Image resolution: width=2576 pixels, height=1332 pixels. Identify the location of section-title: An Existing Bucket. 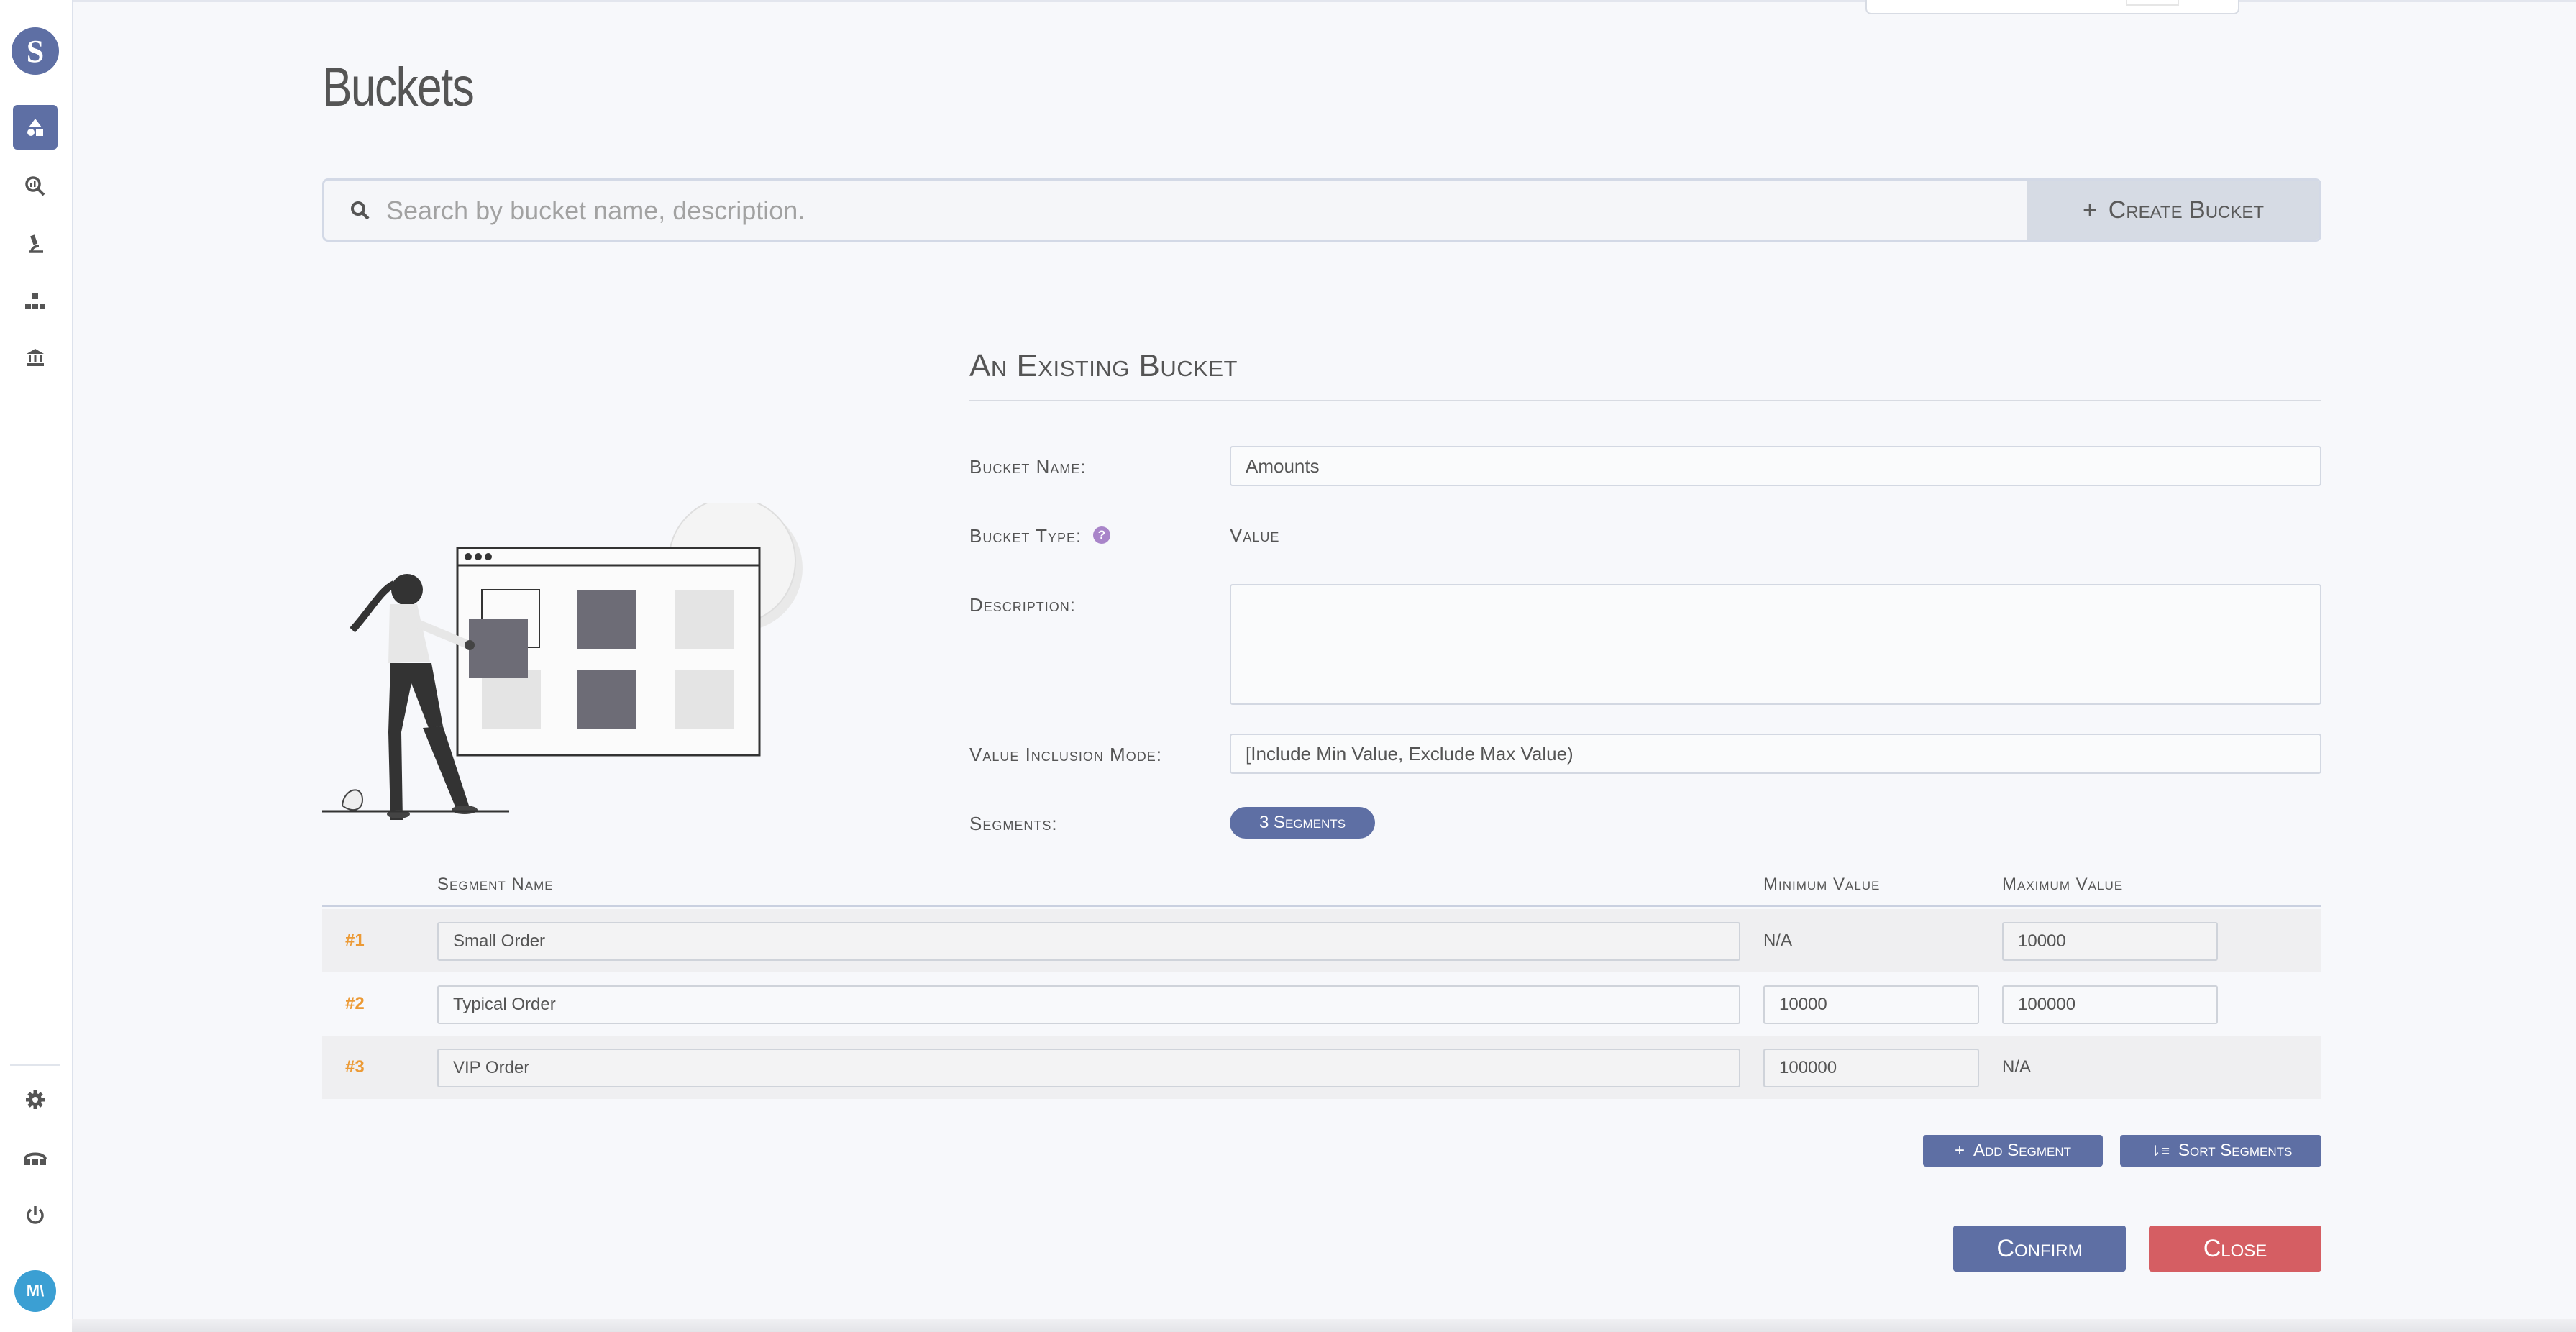
(1103, 366).